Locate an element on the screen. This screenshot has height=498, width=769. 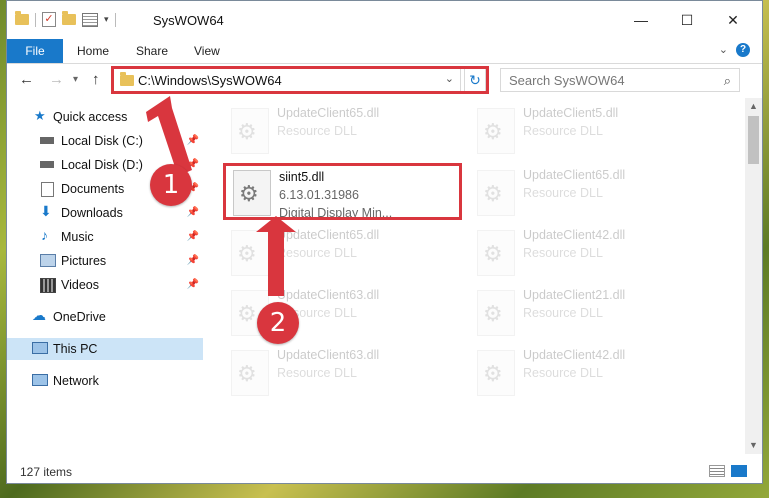
back-arrow-icon: ← is located at coordinates (26, 79).